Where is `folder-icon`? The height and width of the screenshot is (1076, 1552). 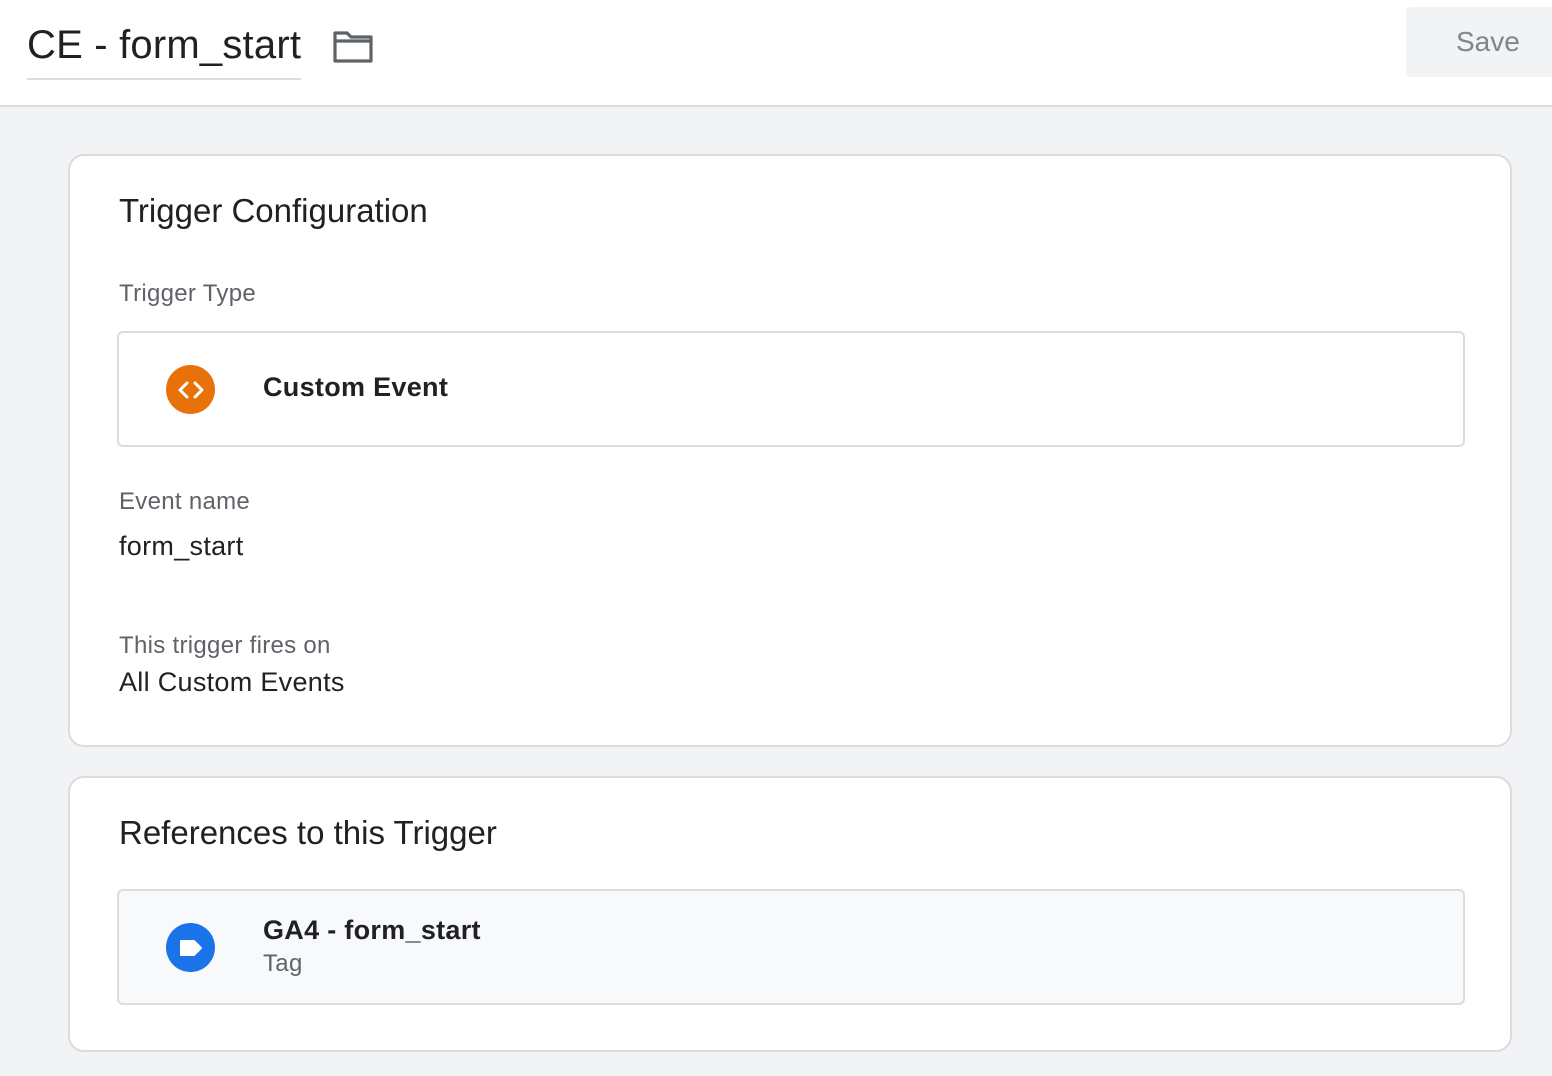 folder-icon is located at coordinates (353, 46).